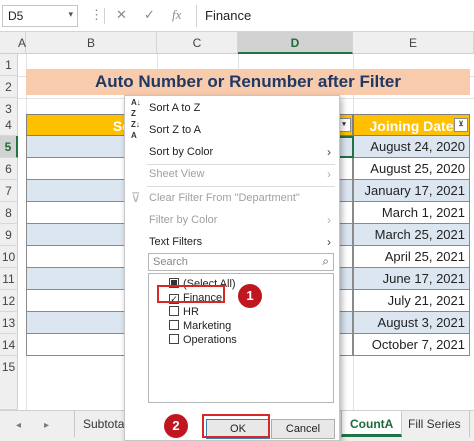 The image size is (474, 441). Describe the element at coordinates (232, 174) in the screenshot. I see `menu-item-sheet-view: Sheet View ›` at that location.